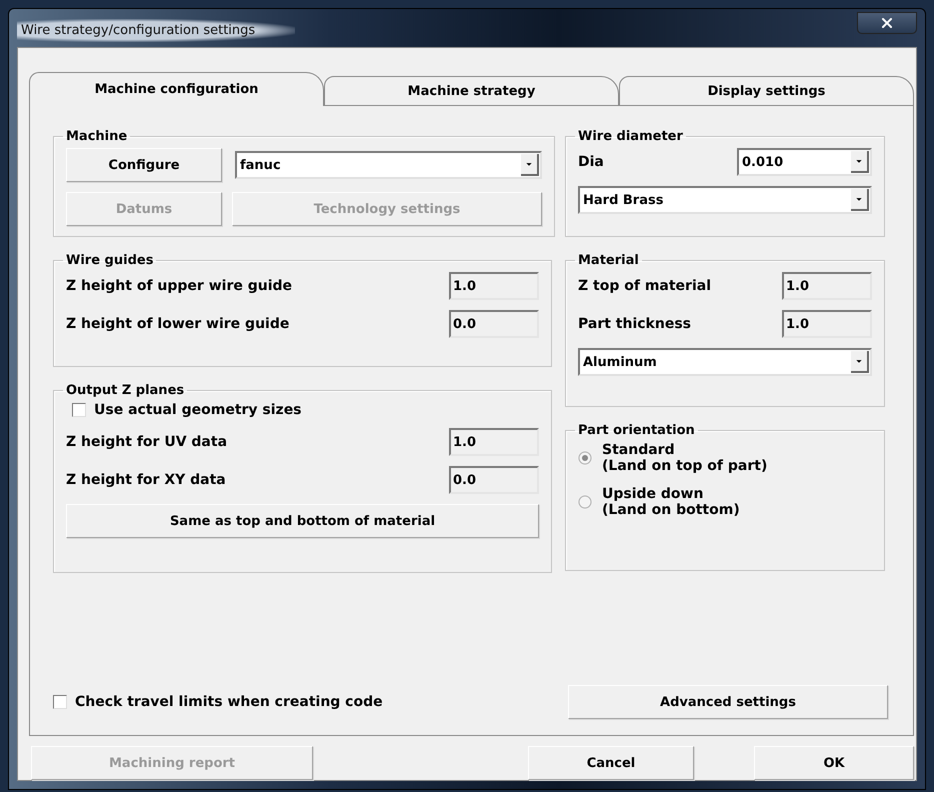  What do you see at coordinates (728, 702) in the screenshot?
I see `advanced-settings-button: Advanced settings` at bounding box center [728, 702].